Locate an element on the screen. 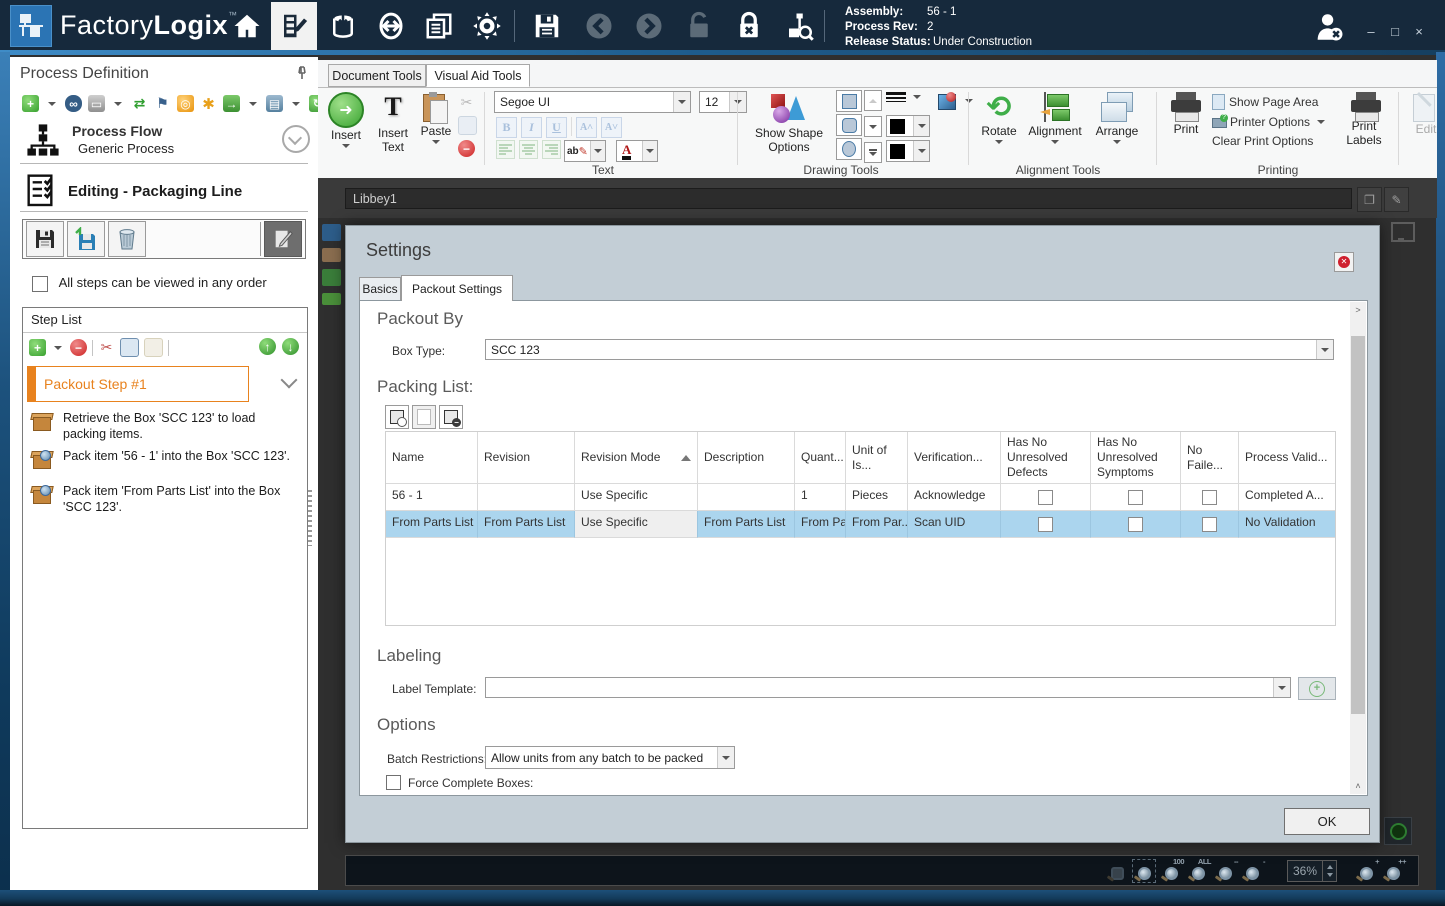 This screenshot has height=906, width=1445. documents-button is located at coordinates (439, 26).